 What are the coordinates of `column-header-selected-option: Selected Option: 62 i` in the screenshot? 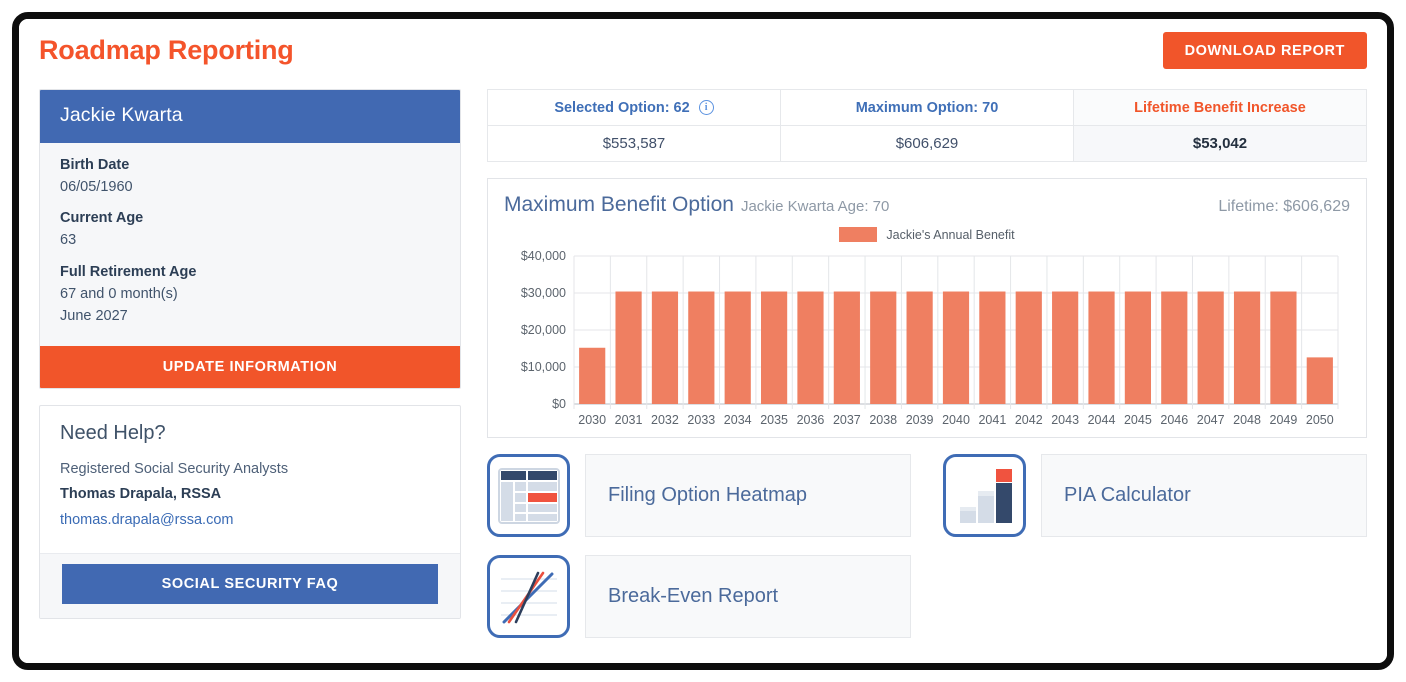 It's located at (634, 107).